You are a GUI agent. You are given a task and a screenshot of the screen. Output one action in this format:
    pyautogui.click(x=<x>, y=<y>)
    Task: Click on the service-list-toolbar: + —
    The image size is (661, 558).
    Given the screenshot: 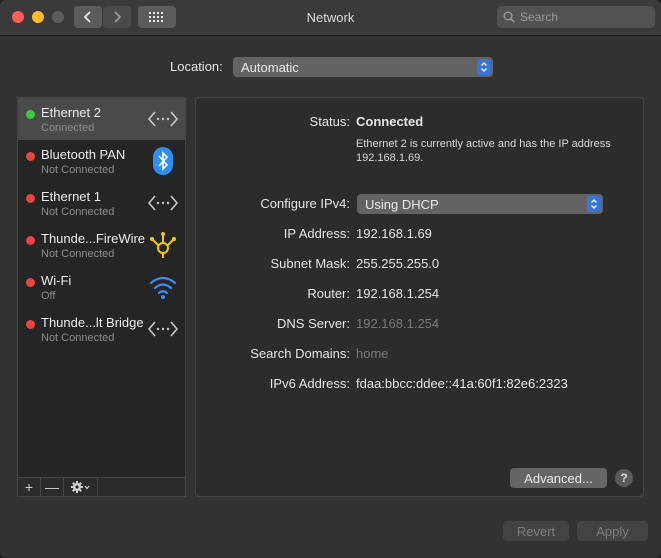 What is the action you would take?
    pyautogui.click(x=101, y=487)
    